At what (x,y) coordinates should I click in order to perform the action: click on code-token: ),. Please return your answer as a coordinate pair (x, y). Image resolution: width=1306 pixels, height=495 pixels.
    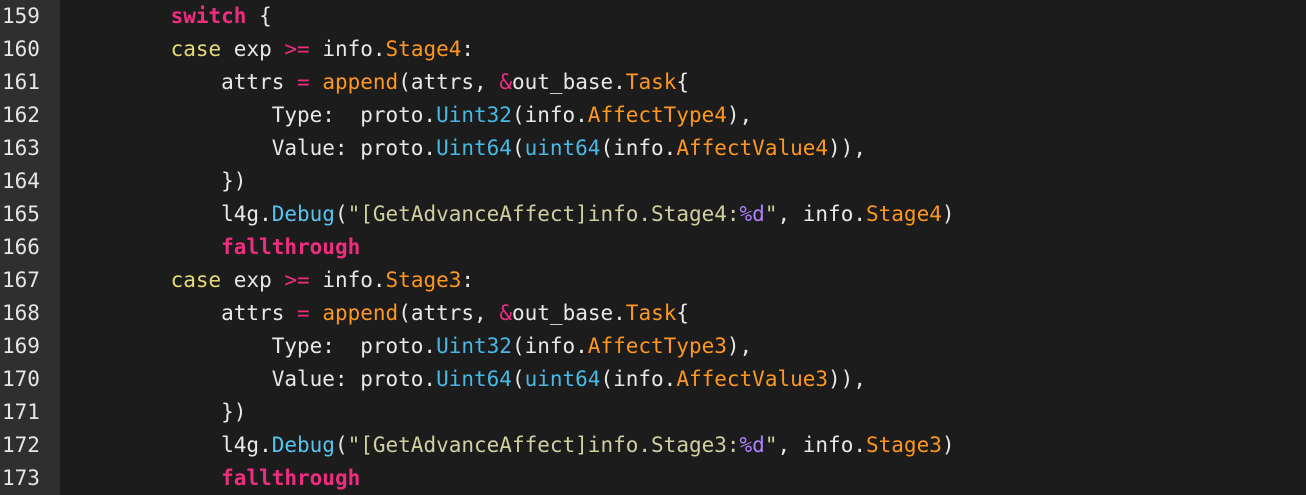
    Looking at the image, I should click on (739, 115).